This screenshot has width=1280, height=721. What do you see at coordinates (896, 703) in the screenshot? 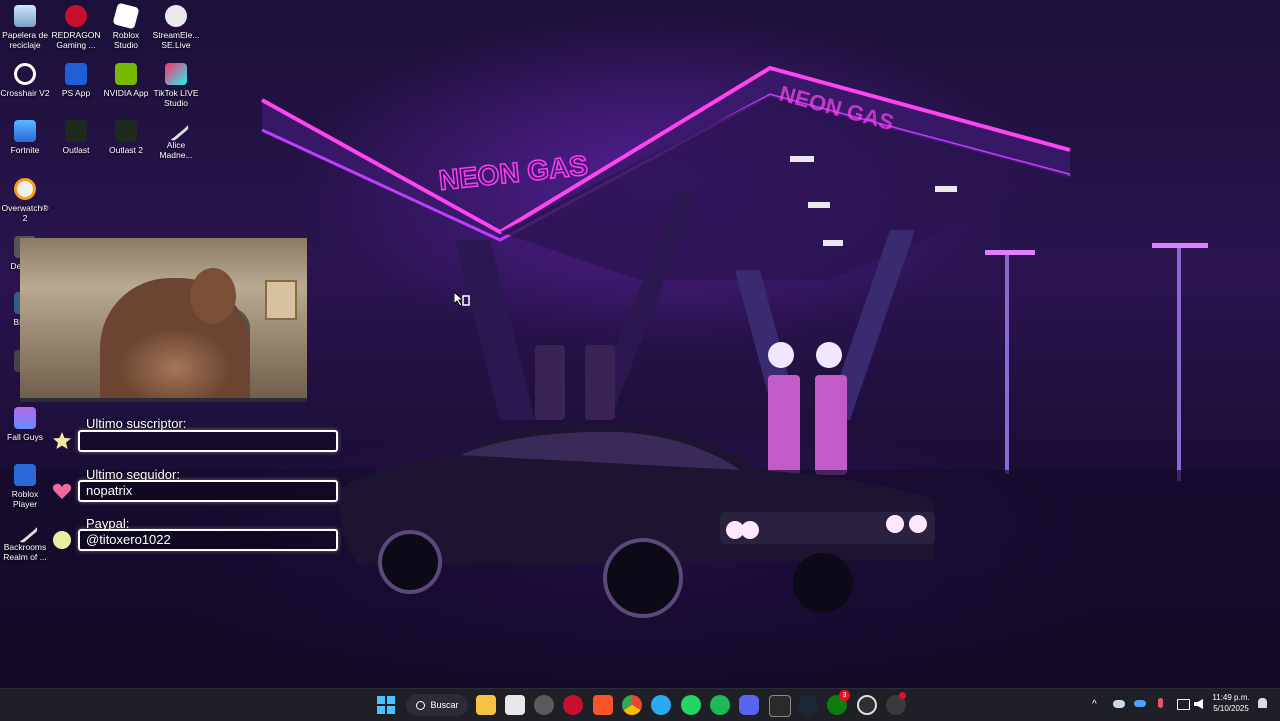
I see `streamlabs-button` at bounding box center [896, 703].